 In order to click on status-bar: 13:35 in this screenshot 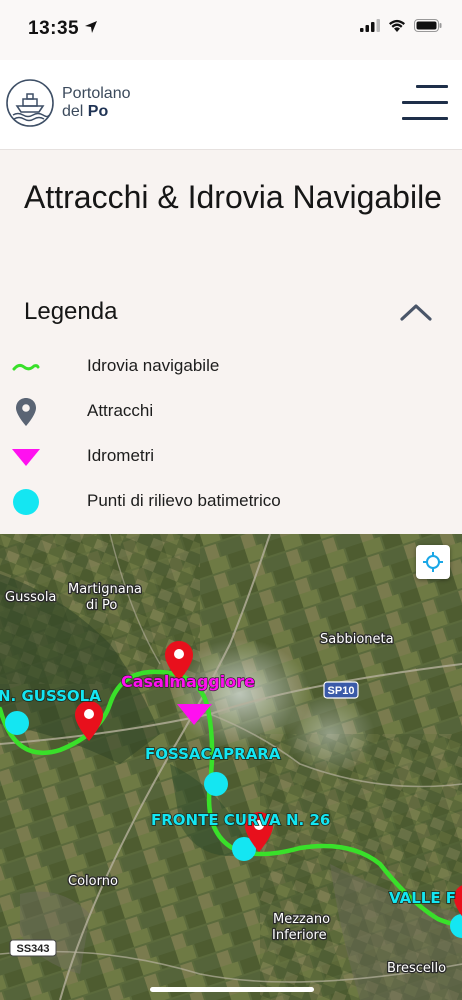, I will do `click(231, 30)`.